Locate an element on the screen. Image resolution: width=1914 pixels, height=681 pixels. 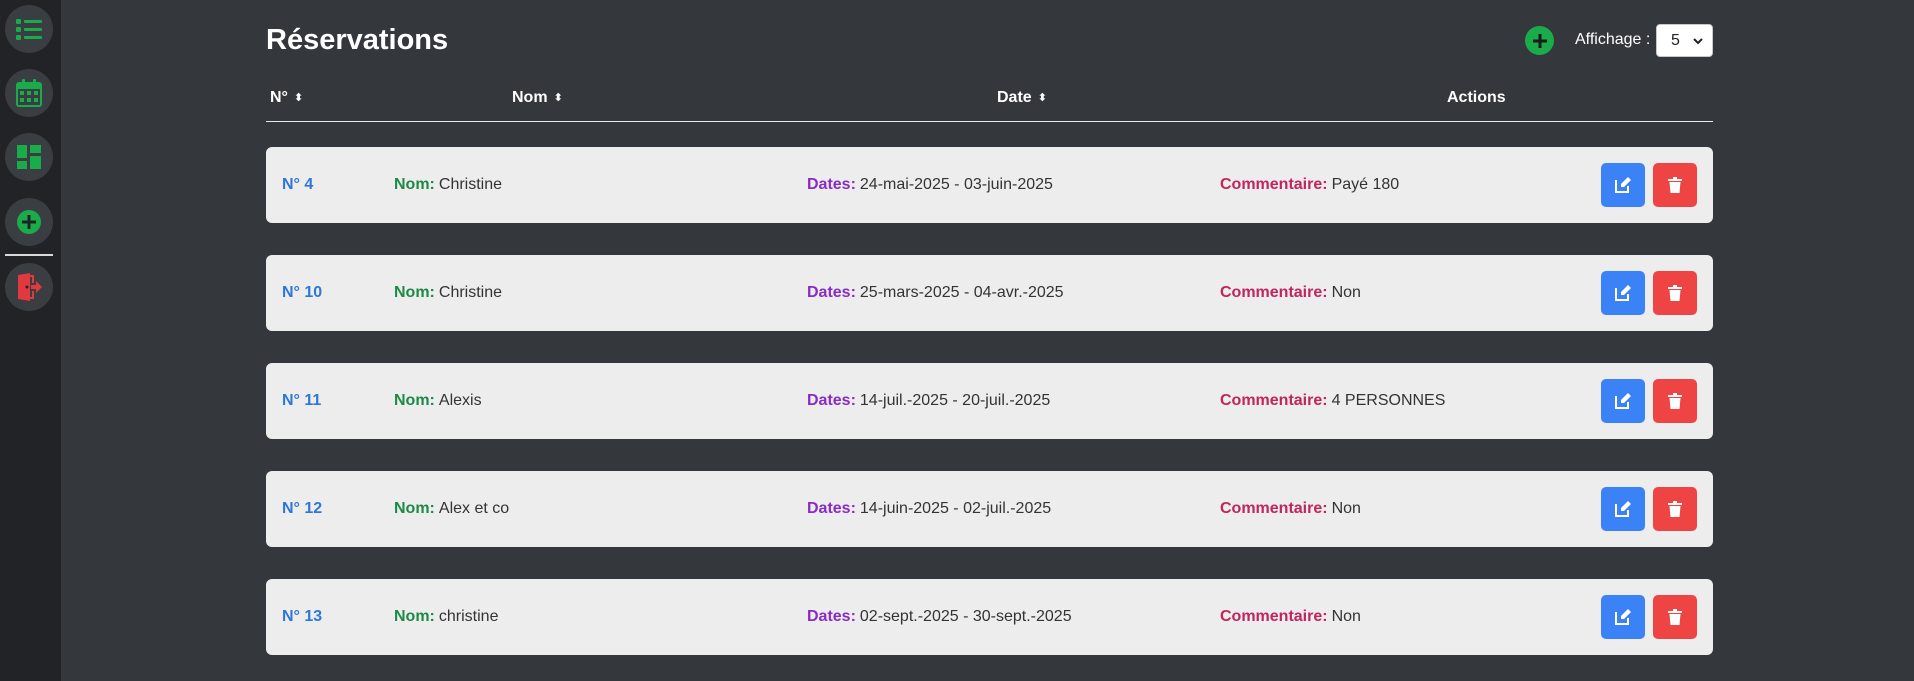
list-icon is located at coordinates (29, 29).